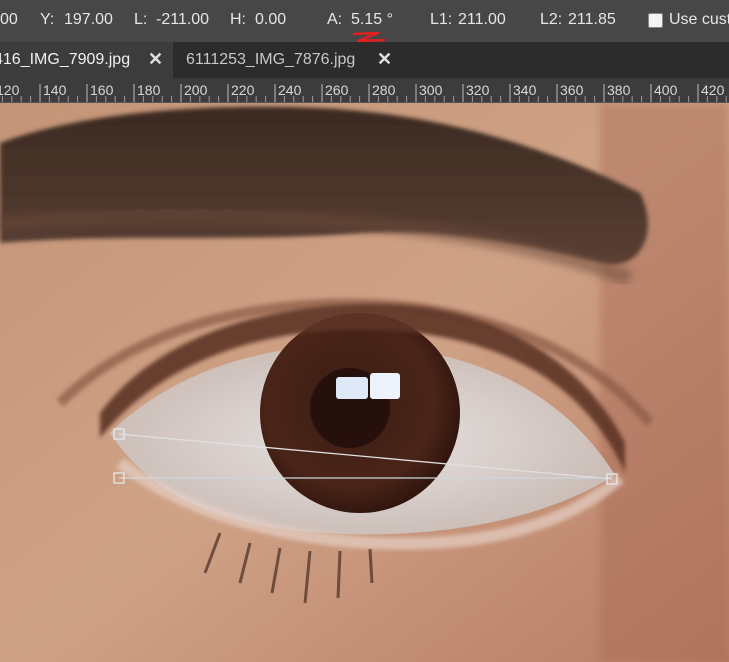 This screenshot has height=662, width=729. What do you see at coordinates (55, 90) in the screenshot?
I see `ruler-tick-label: 140` at bounding box center [55, 90].